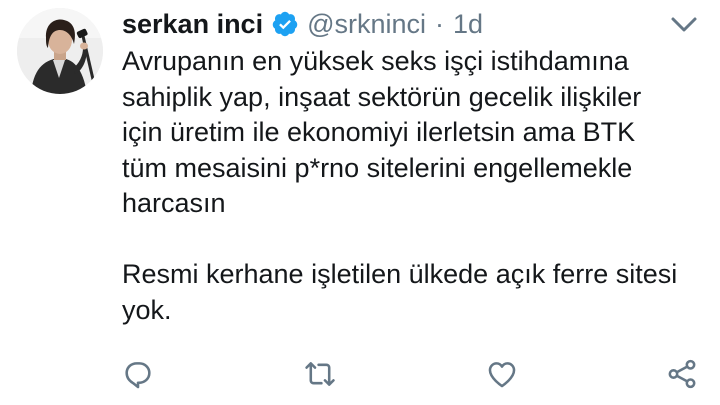 The image size is (720, 405). What do you see at coordinates (366, 24) in the screenshot?
I see `handle: @srkninci` at bounding box center [366, 24].